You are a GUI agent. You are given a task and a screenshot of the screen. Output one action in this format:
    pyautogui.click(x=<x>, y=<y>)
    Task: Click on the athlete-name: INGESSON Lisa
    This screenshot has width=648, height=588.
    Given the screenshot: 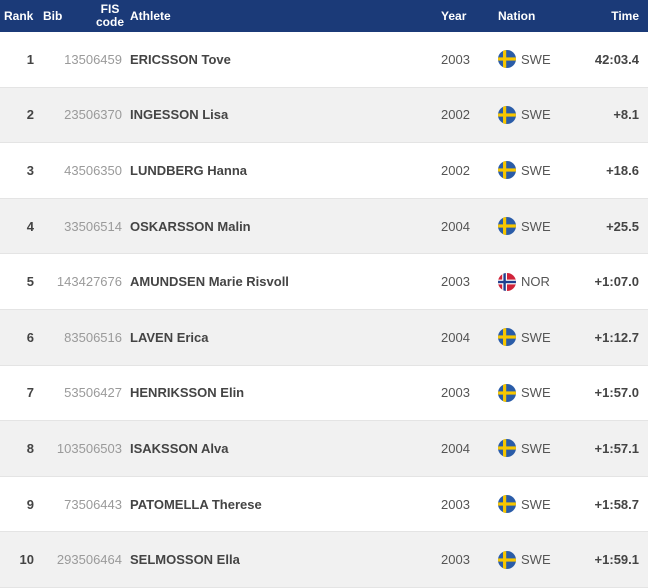 What is the action you would take?
    pyautogui.click(x=179, y=115)
    